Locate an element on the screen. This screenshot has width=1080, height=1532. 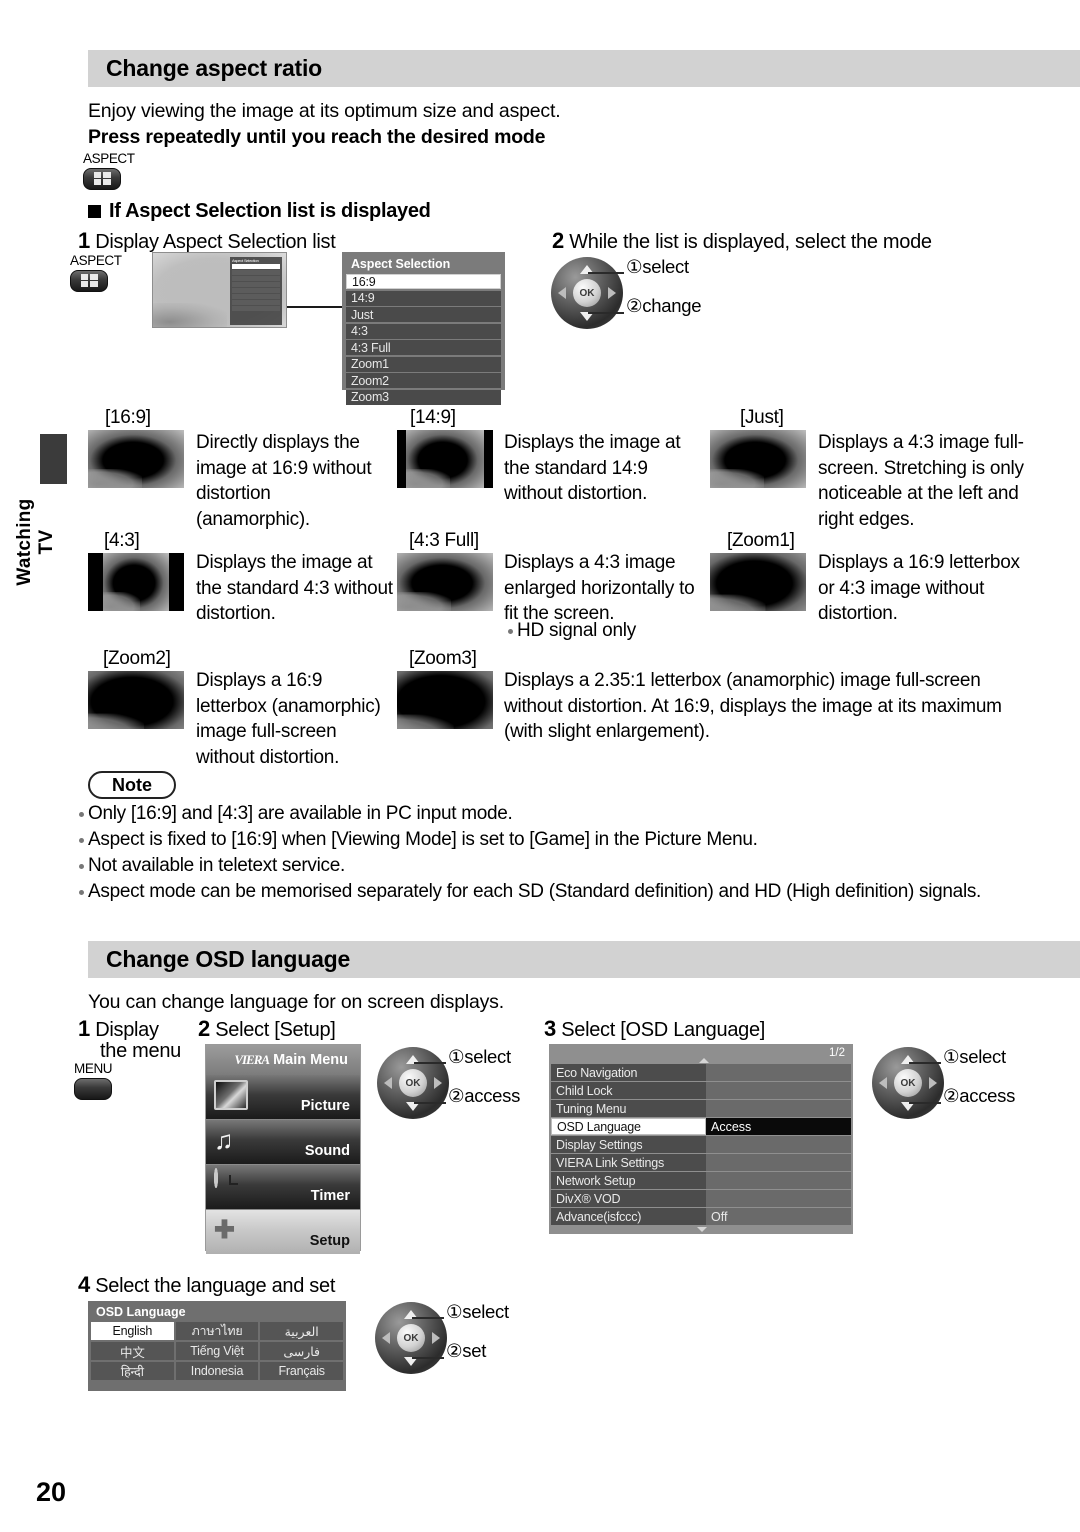
setup-row-network-setup: Network Setup is located at coordinates (701, 1180).